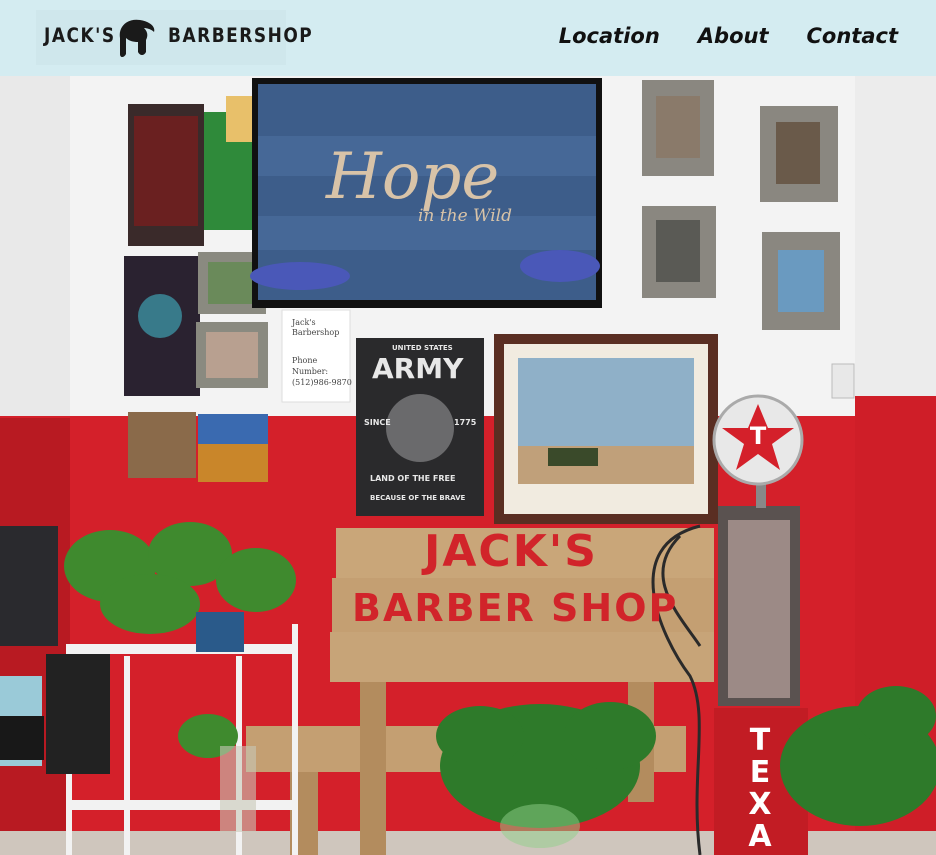 The height and width of the screenshot is (855, 936). I want to click on site-logo: JACK'S BARBERSHOP, so click(174, 37).